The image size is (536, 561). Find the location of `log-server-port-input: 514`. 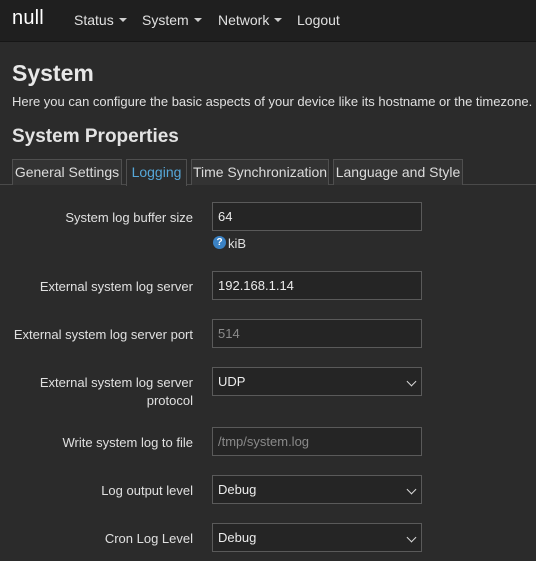

log-server-port-input: 514 is located at coordinates (317, 333).